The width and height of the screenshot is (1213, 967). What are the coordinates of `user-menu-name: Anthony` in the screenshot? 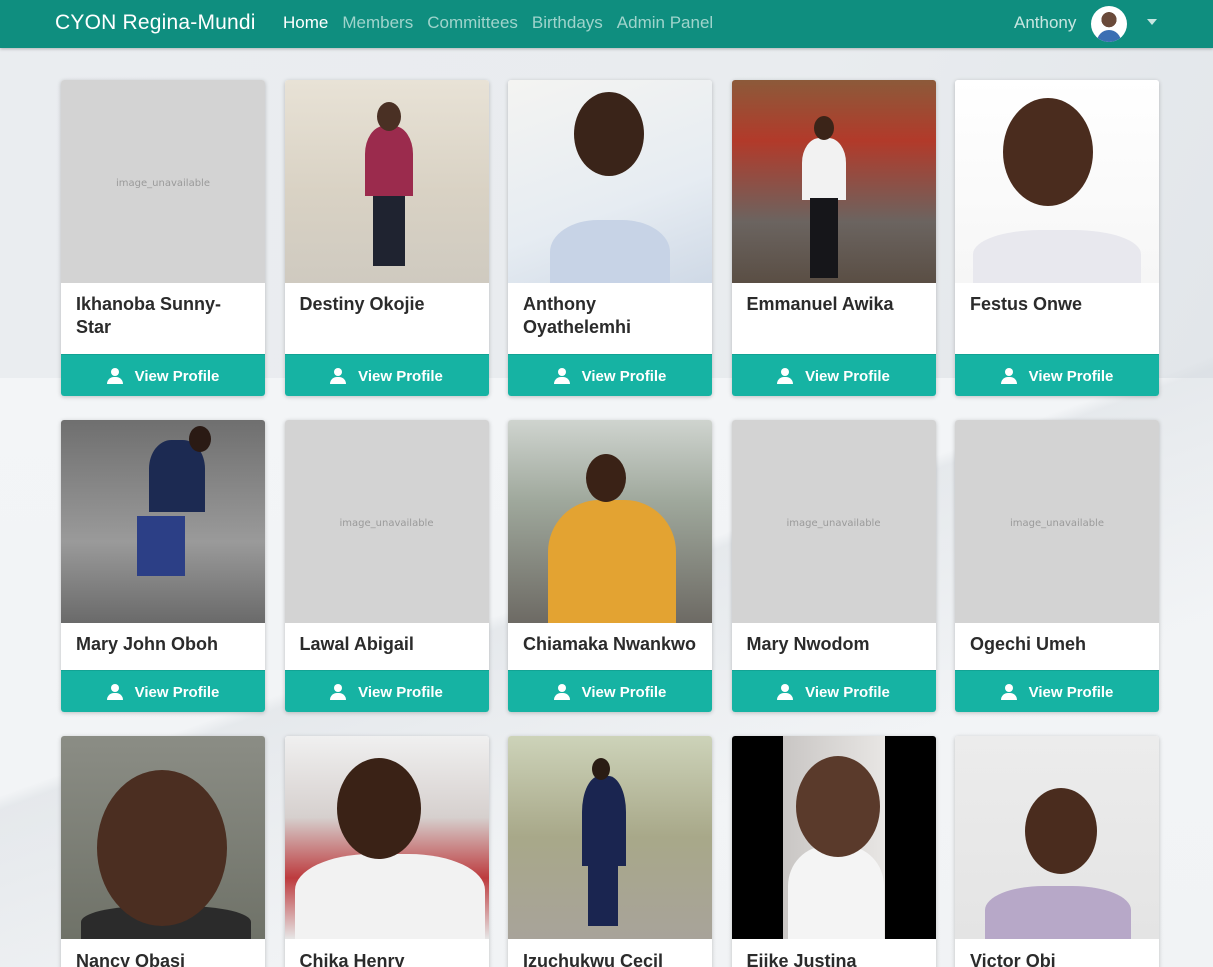 It's located at (1045, 23).